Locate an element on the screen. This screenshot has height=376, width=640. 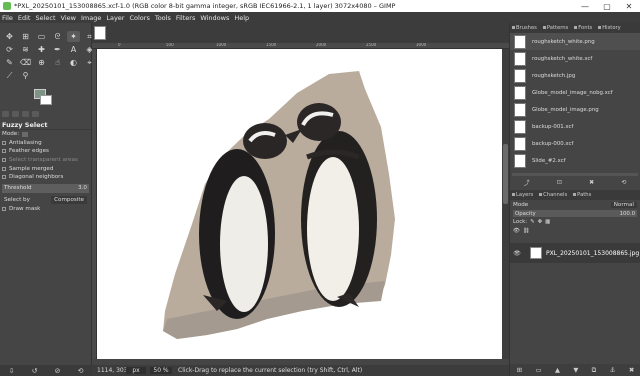
draw-mask-checkbox: Draw mask is located at coordinates (45, 209).